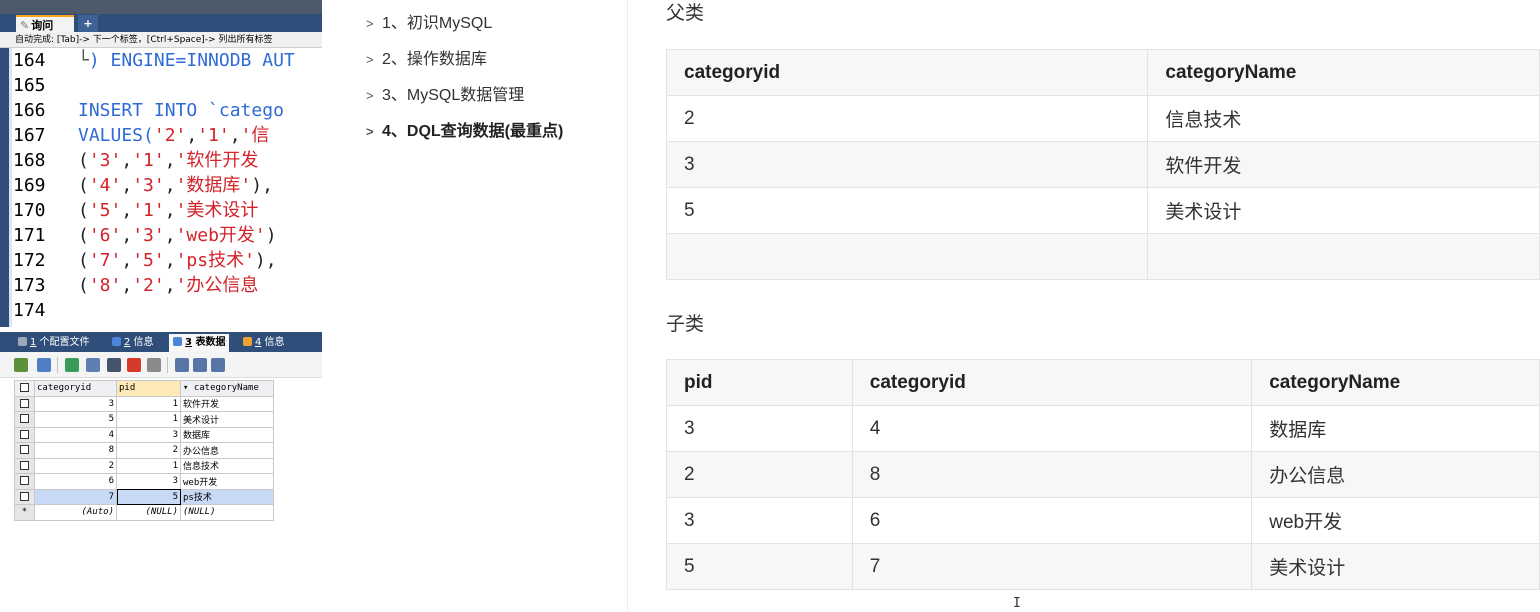 Image resolution: width=1540 pixels, height=612 pixels. I want to click on grid-cell: 软件开发, so click(227, 403).